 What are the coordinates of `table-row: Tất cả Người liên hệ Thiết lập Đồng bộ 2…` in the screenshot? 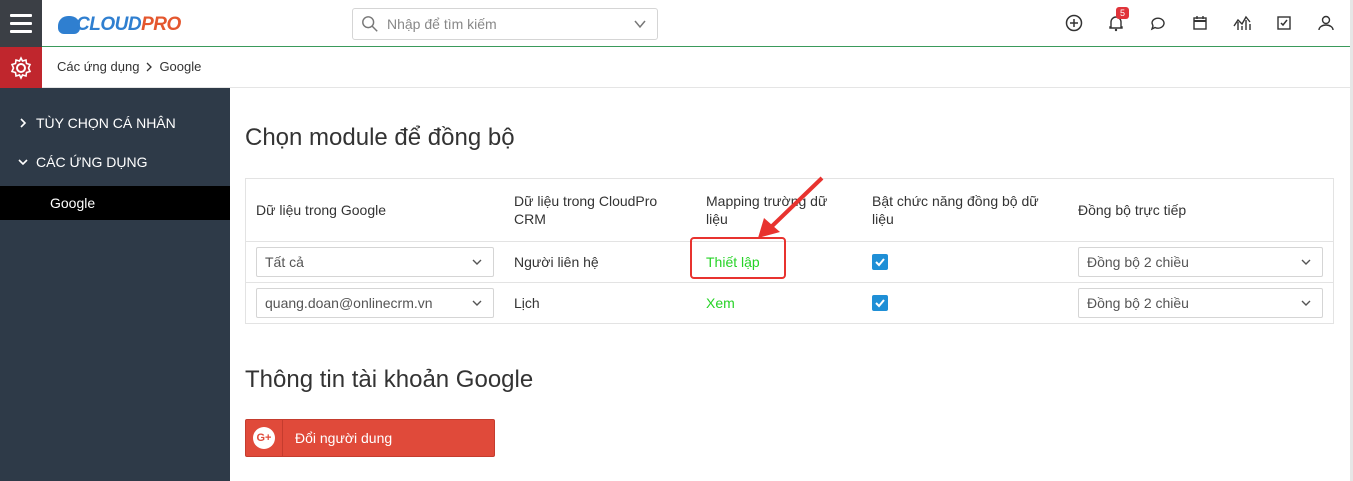 It's located at (789, 262).